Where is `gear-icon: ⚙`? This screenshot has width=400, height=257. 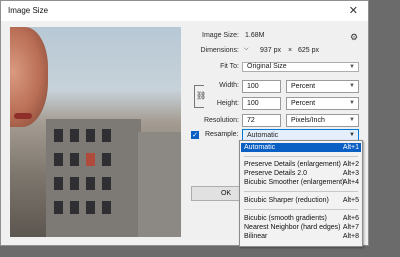 gear-icon: ⚙ is located at coordinates (354, 37).